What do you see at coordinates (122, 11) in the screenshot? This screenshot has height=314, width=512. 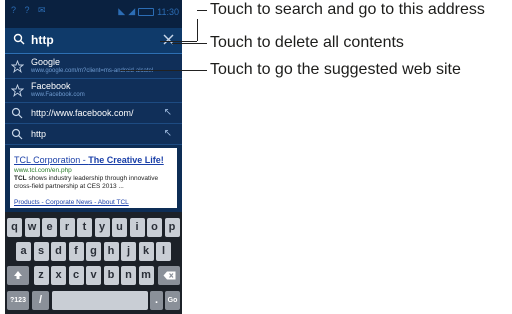 I see `wifi-icon: ◣` at bounding box center [122, 11].